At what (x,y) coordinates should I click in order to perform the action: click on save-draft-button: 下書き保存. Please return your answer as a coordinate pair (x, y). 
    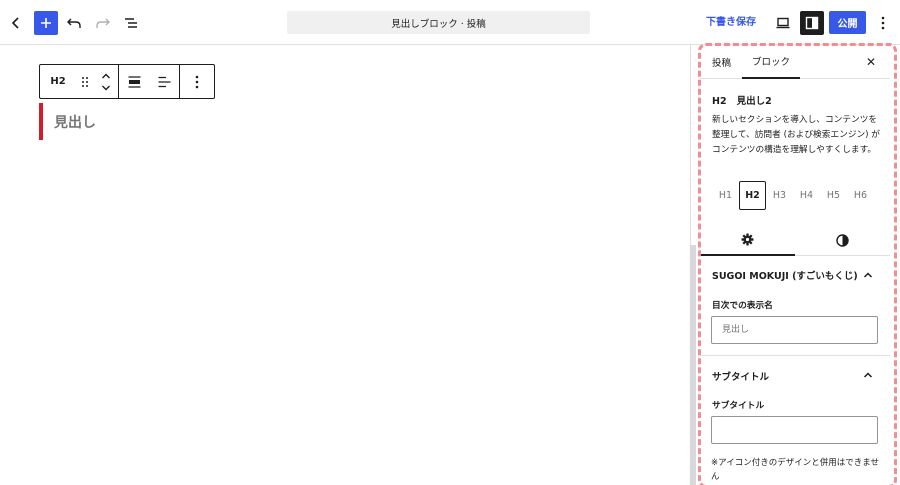
    Looking at the image, I should click on (731, 20).